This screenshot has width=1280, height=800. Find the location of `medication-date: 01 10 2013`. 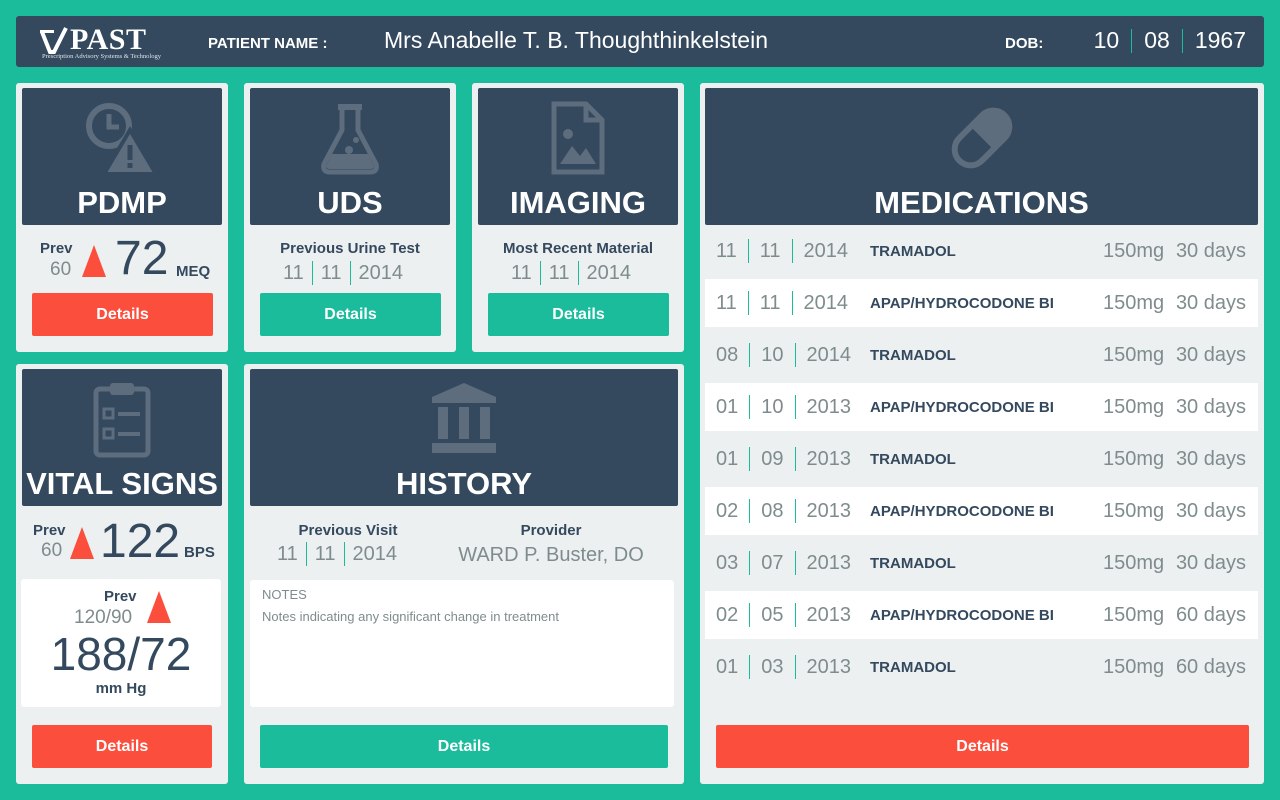

medication-date: 01 10 2013 is located at coordinates (783, 407).